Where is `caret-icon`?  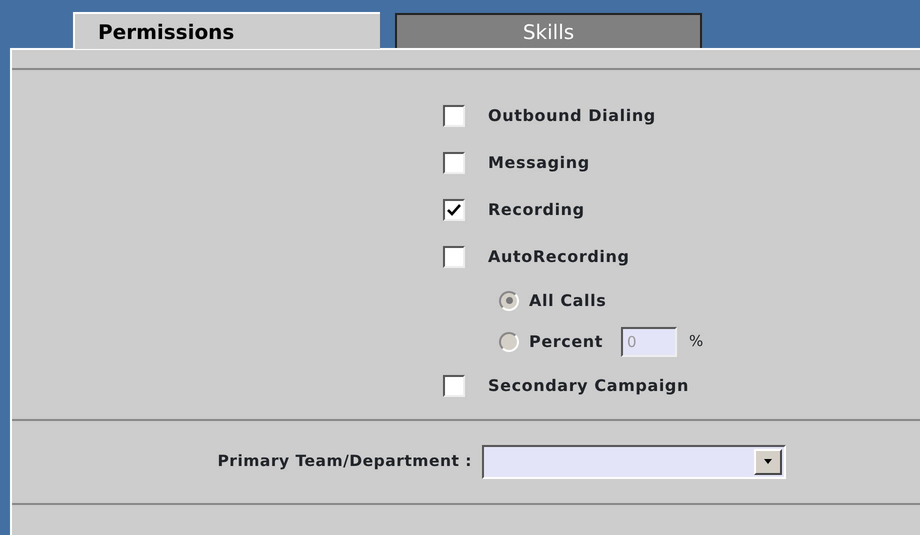 caret-icon is located at coordinates (768, 462).